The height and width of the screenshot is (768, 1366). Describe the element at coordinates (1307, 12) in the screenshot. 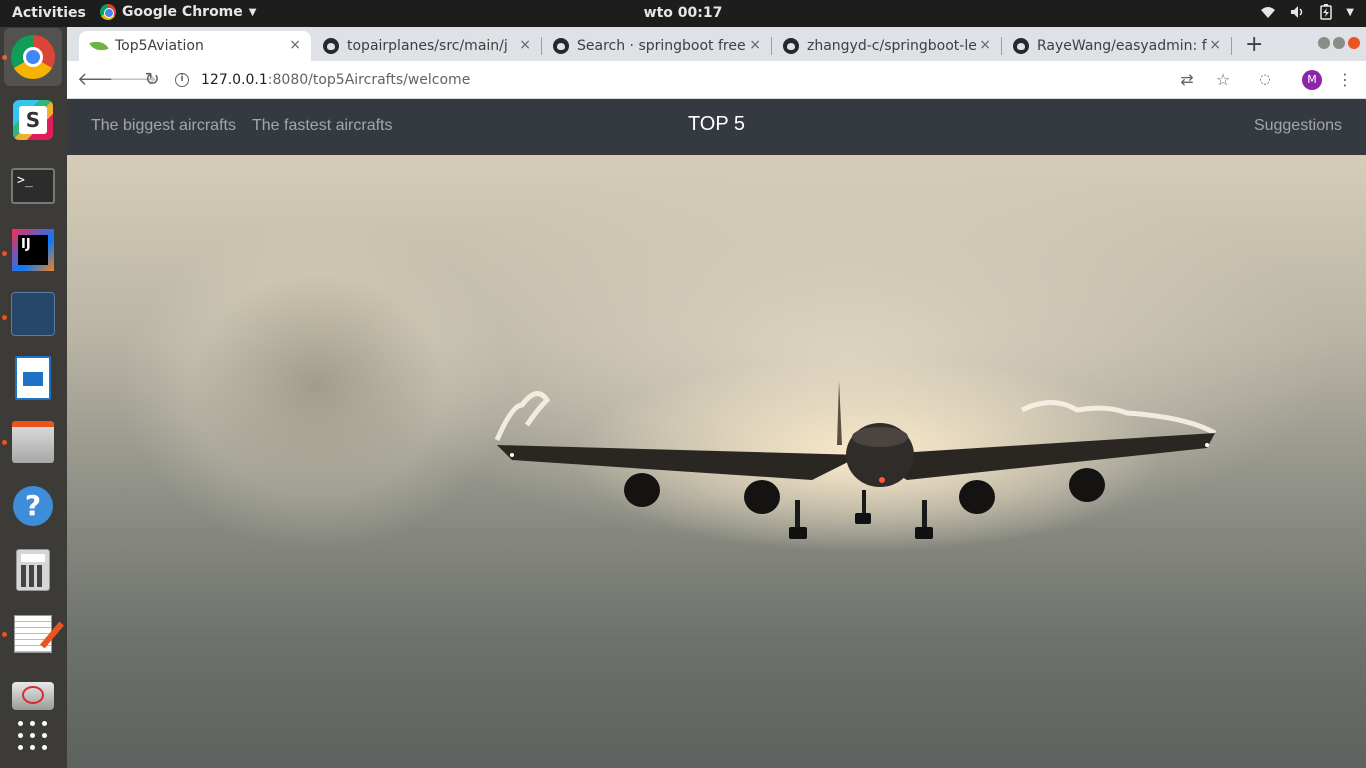

I see `system-tray: ▼` at that location.